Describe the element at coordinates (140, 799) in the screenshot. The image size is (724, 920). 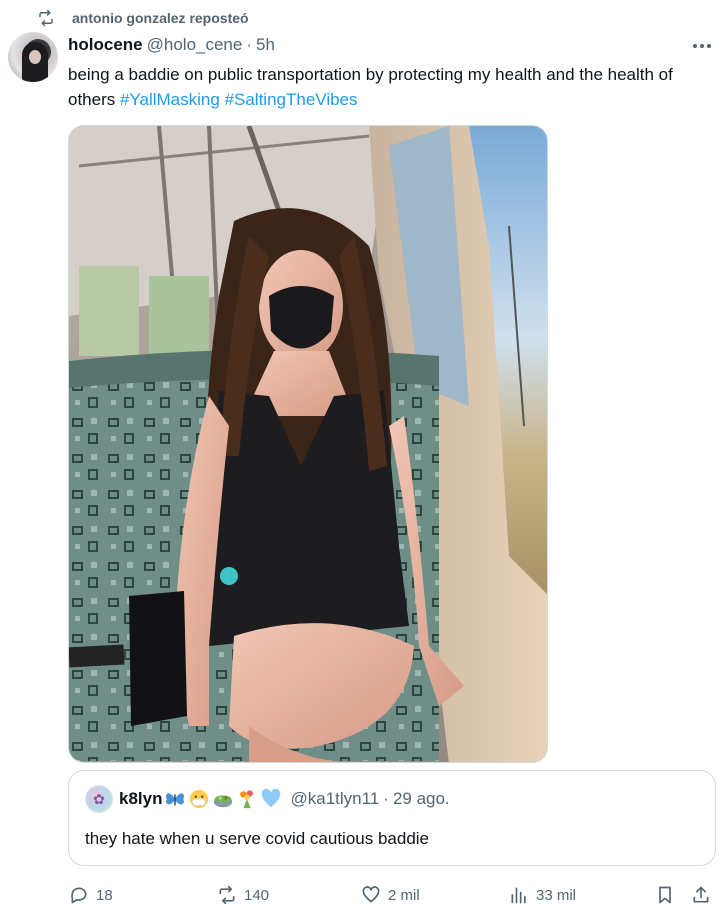
I see `quoted-author-name: k8lyn` at that location.